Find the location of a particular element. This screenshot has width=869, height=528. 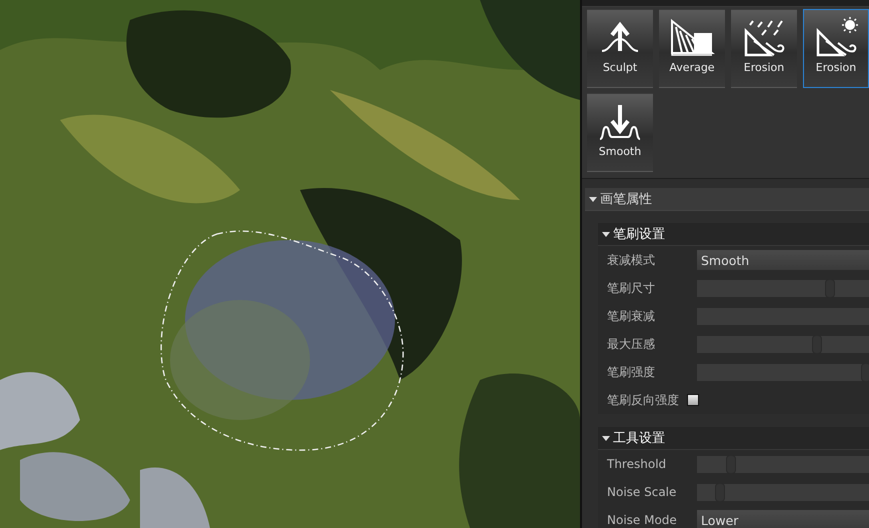

field-label: 笔刷强度 is located at coordinates (631, 372).